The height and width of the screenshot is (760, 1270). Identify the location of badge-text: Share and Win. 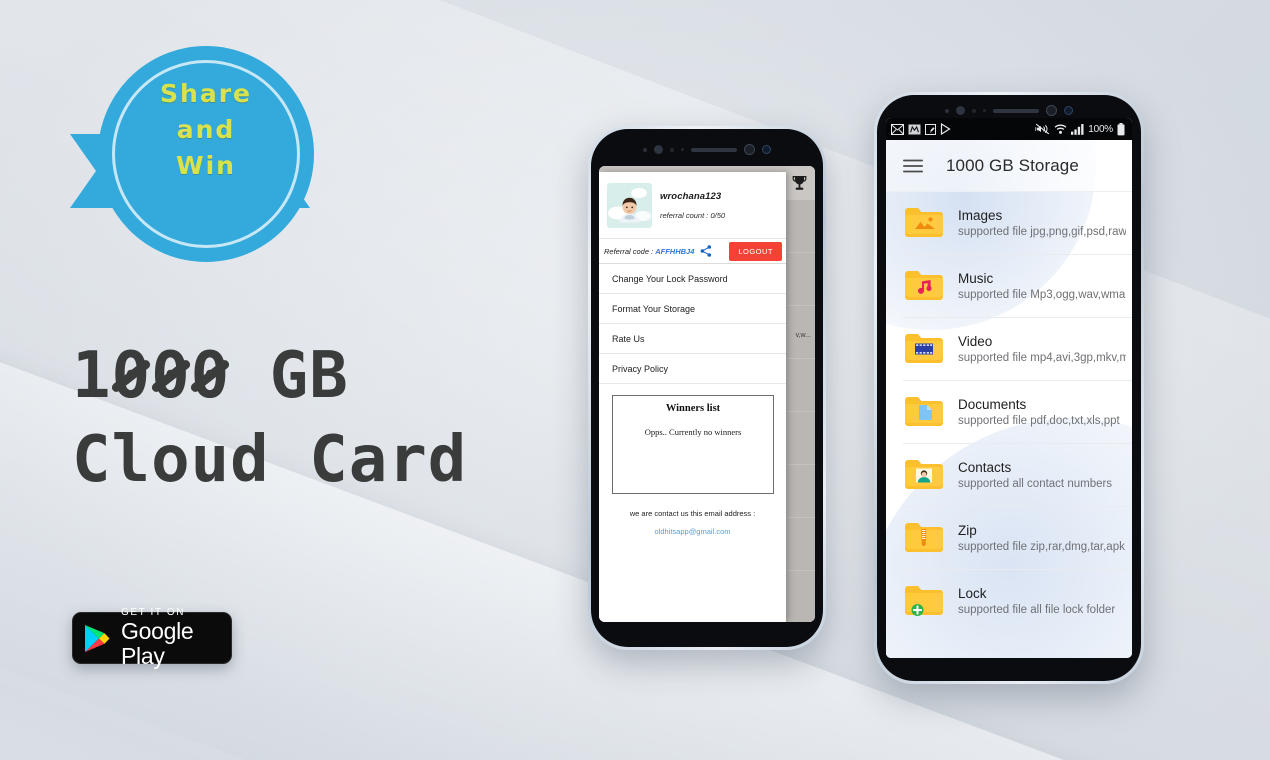
(206, 130).